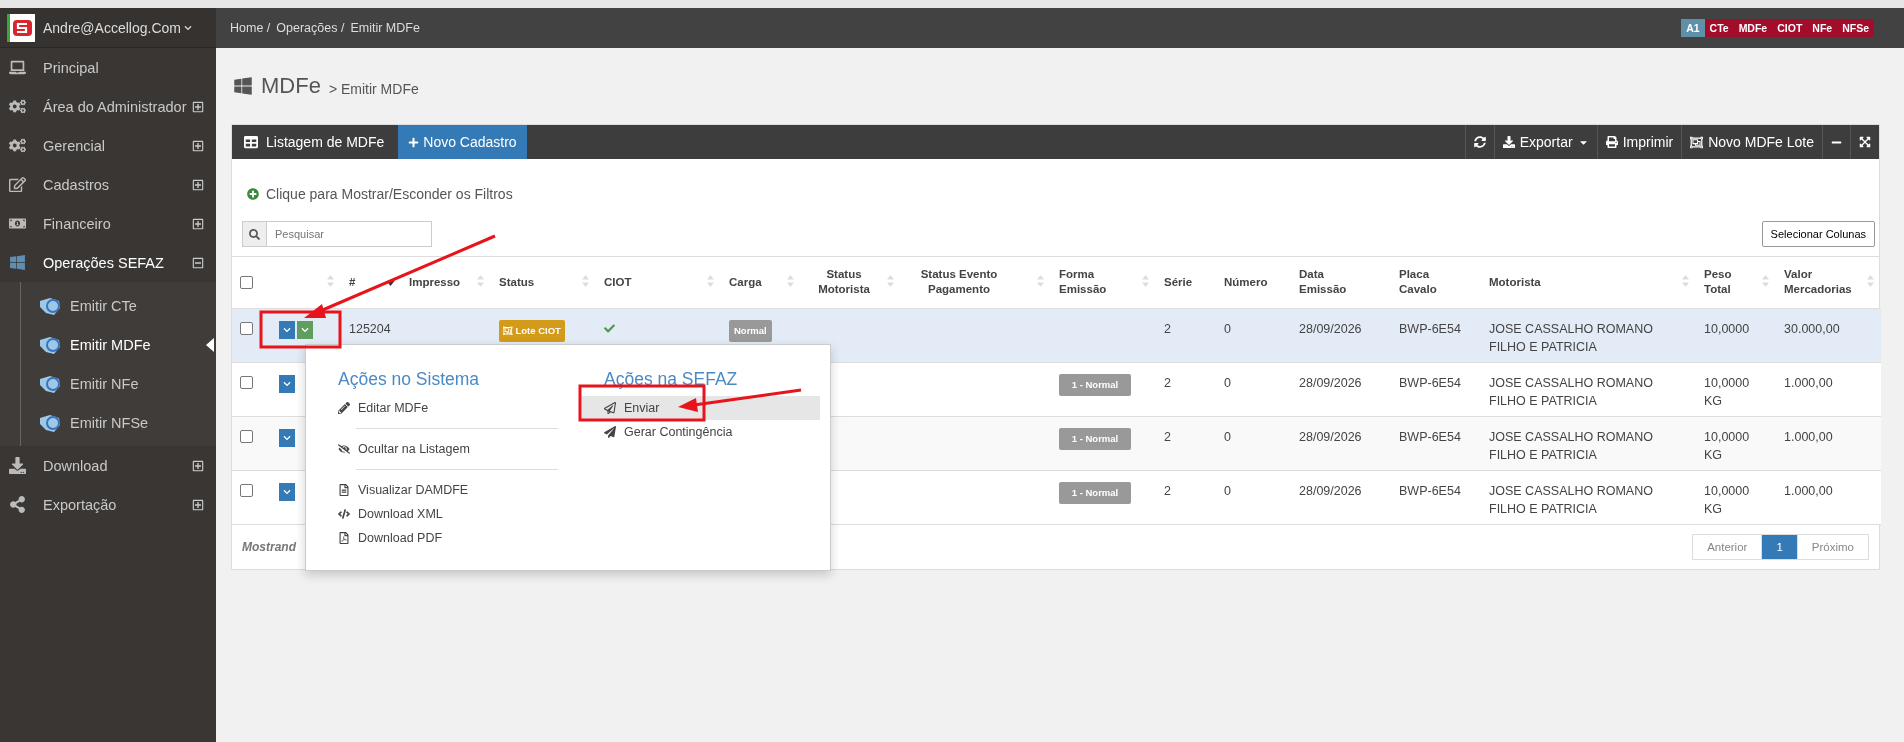  I want to click on nav-item: Principal, so click(108, 67).